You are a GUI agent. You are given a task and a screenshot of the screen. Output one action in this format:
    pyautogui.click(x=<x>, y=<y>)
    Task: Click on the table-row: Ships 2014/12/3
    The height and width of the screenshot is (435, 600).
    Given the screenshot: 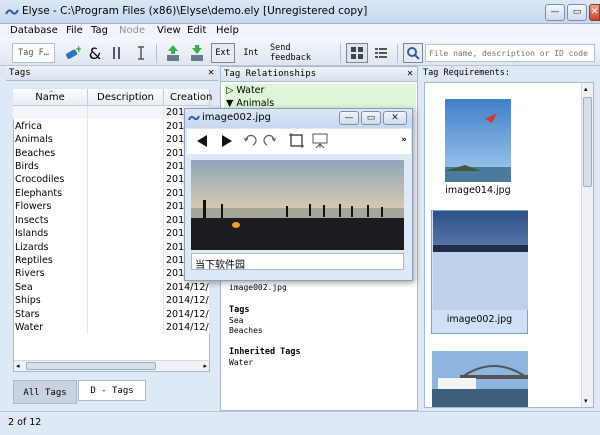 What is the action you would take?
    pyautogui.click(x=111, y=301)
    